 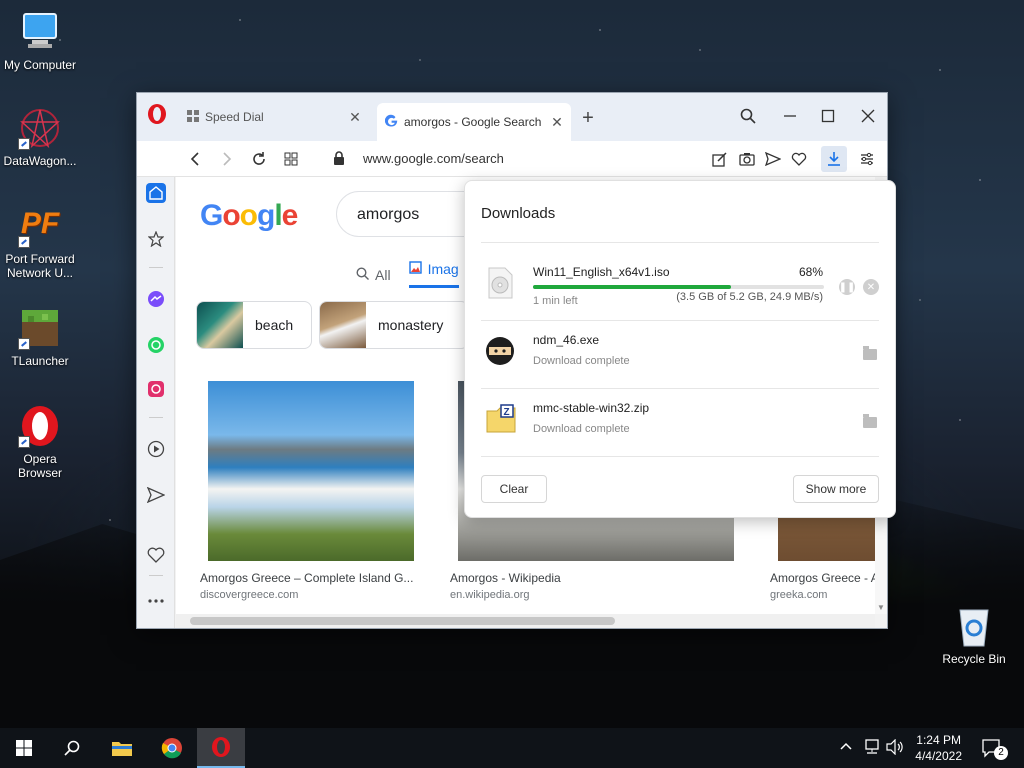 I want to click on desktop-icon-opera: Opera Browser, so click(x=40, y=442).